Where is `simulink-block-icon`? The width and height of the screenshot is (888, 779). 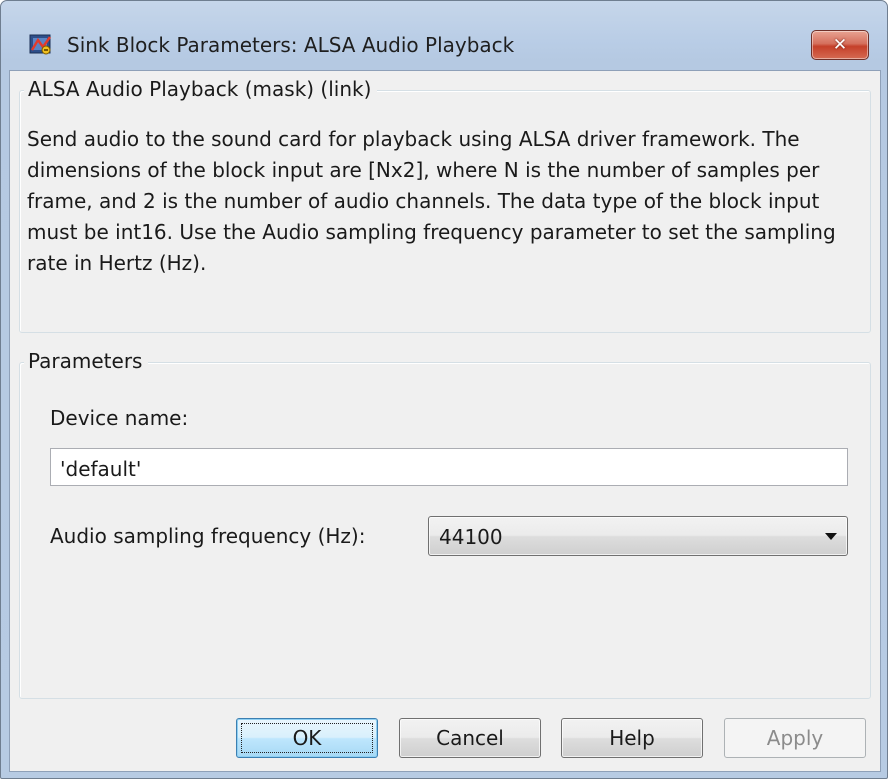 simulink-block-icon is located at coordinates (40, 44).